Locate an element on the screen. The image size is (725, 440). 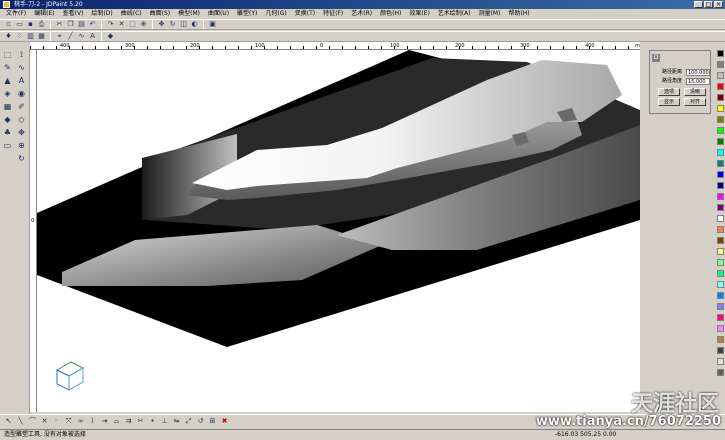
undo-icon: ↶ is located at coordinates (92, 24).